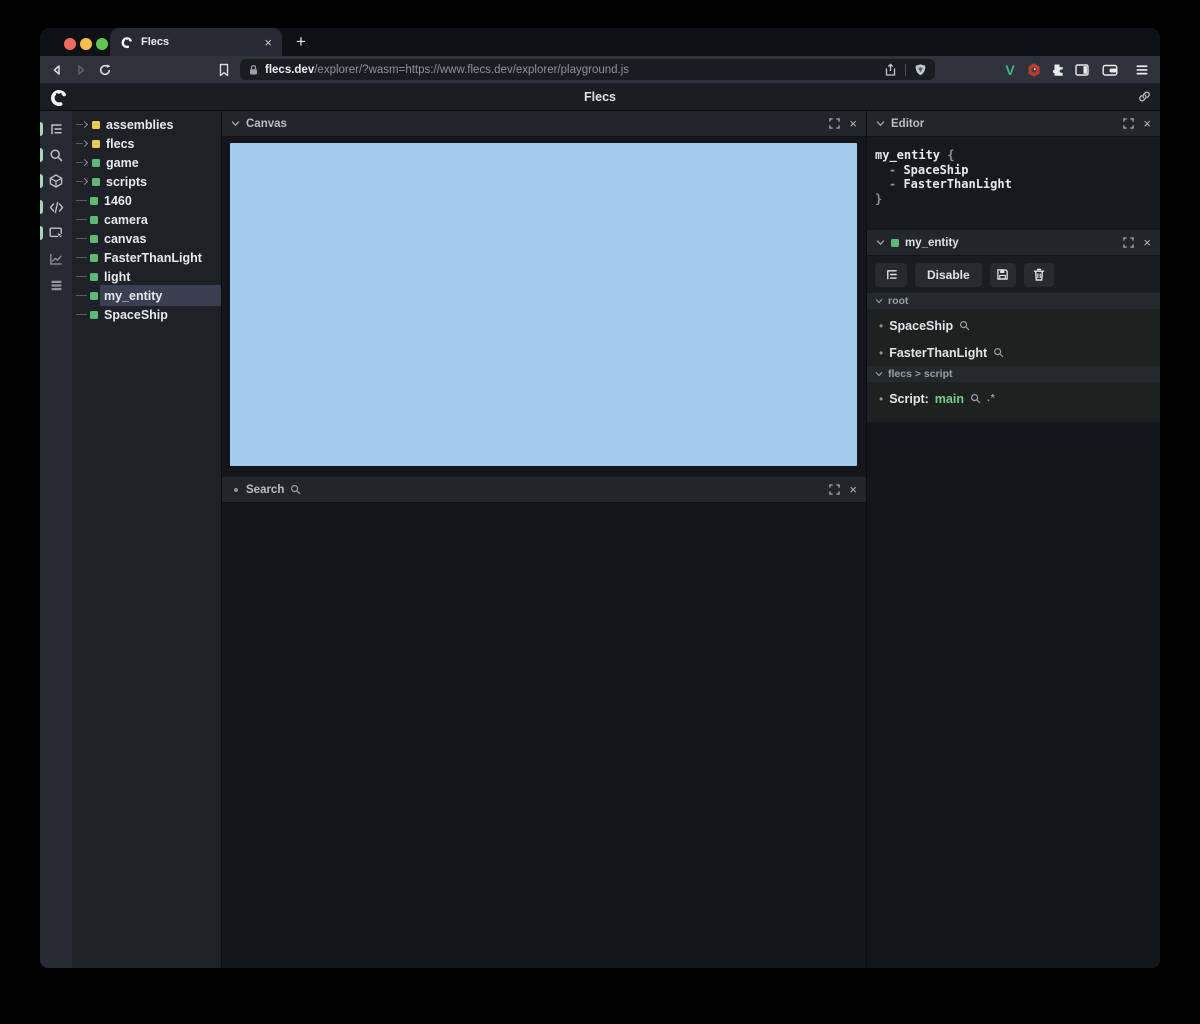 This screenshot has height=1024, width=1200. I want to click on component-name: Script:, so click(909, 398).